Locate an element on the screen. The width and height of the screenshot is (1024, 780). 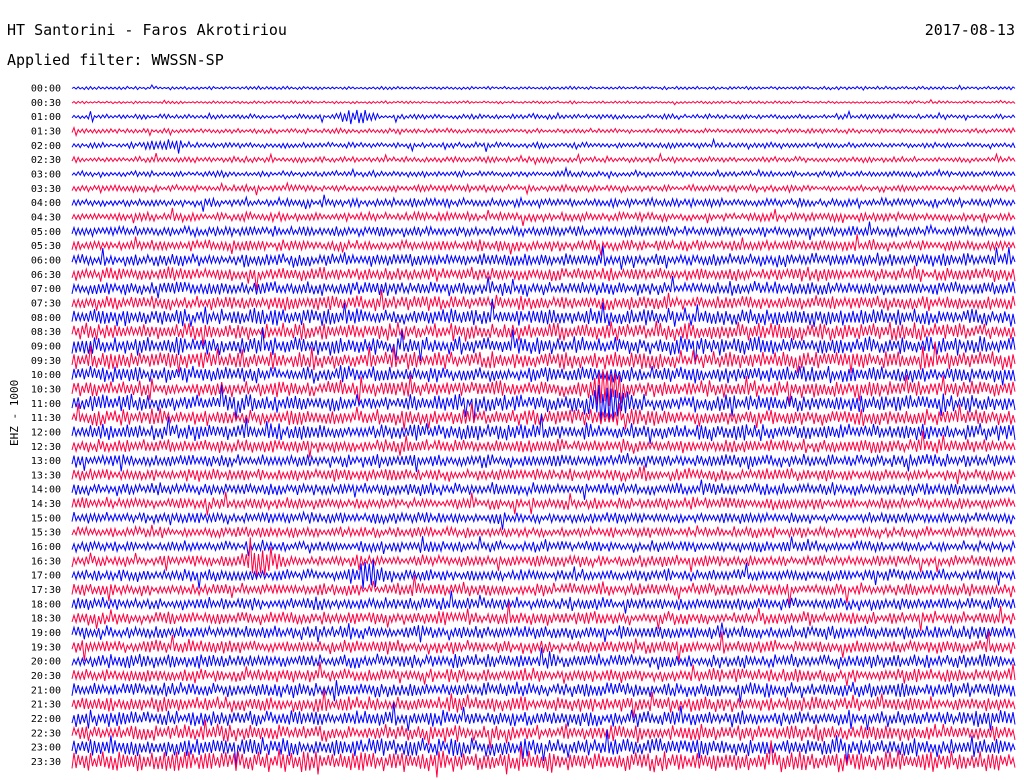
time-tick-label: 04:00 is located at coordinates (46, 203).